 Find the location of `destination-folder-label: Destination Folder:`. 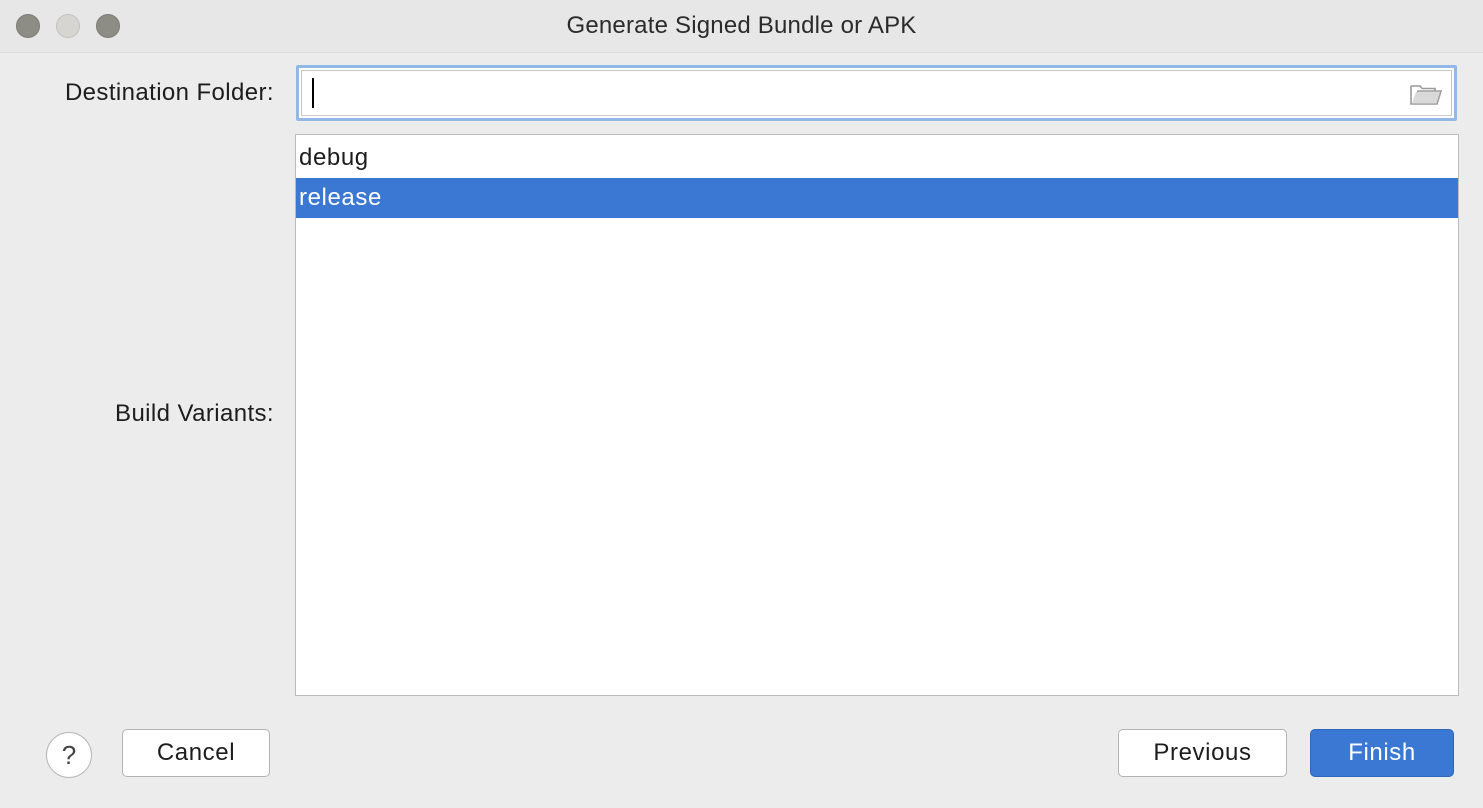

destination-folder-label: Destination Folder: is located at coordinates (169, 92).